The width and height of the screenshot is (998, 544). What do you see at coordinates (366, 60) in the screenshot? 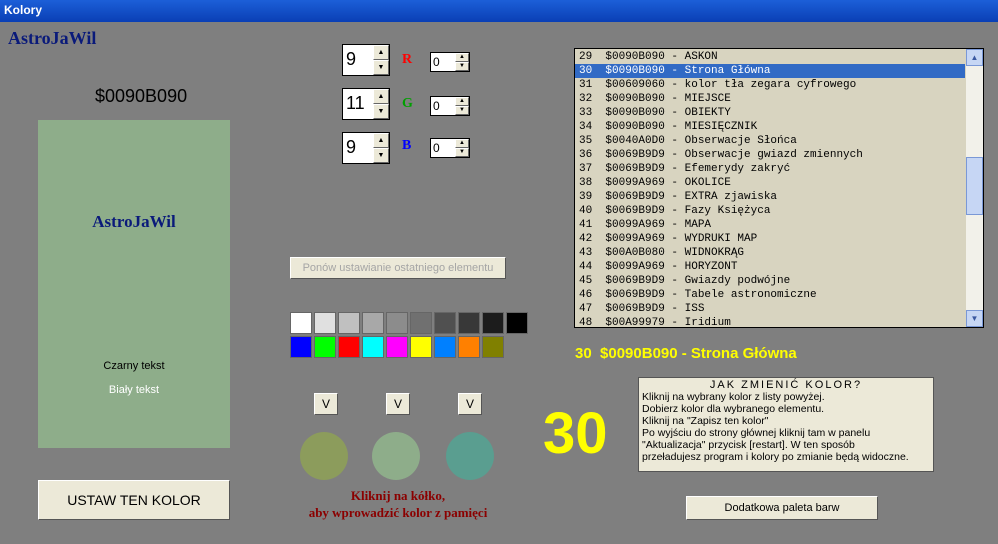
I see `red-spinner: 9 ▲ ▼` at bounding box center [366, 60].